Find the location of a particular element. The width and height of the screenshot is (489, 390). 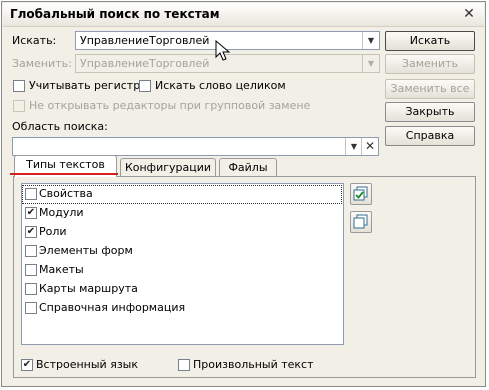

item-label: Модули is located at coordinates (61, 212).